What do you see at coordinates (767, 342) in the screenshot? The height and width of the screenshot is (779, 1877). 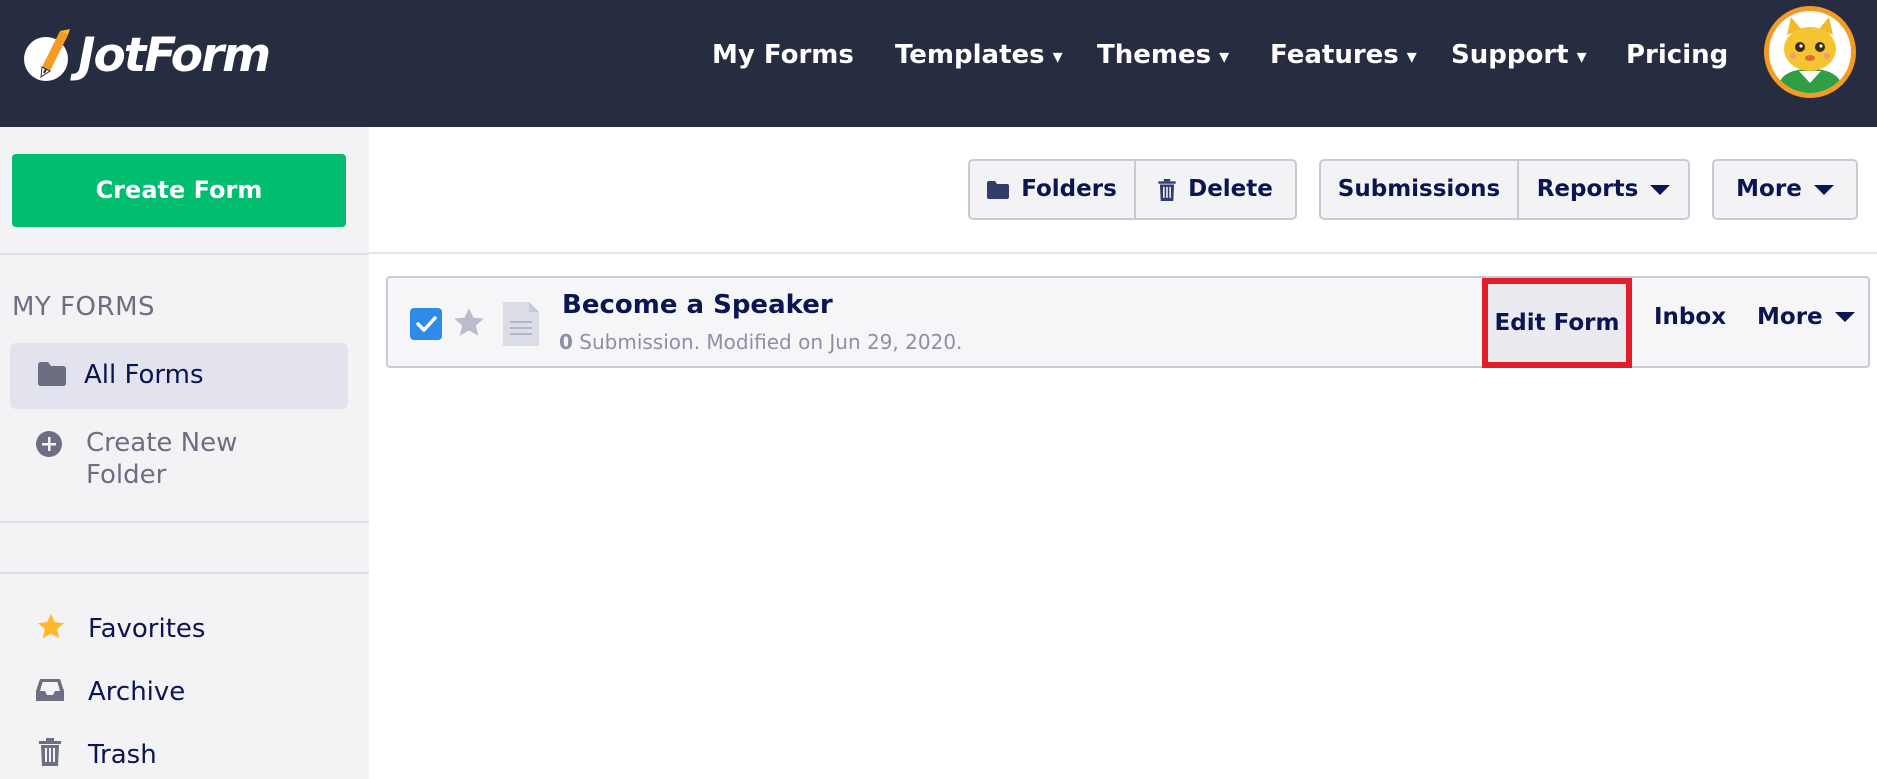 I see `form-meta-text: Submission. Modified on Jun 29, 2020.` at bounding box center [767, 342].